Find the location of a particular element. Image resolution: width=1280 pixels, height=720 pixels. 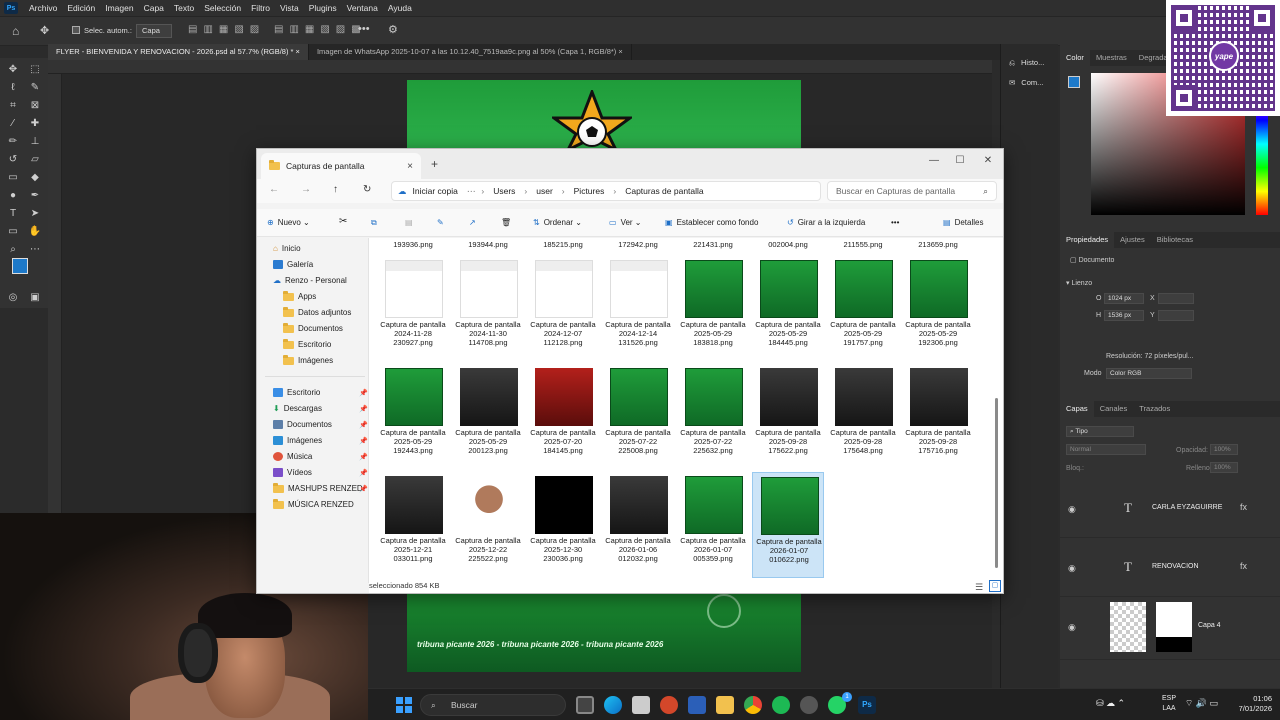

frame-tool-icon: ⊠ is located at coordinates (35, 105).